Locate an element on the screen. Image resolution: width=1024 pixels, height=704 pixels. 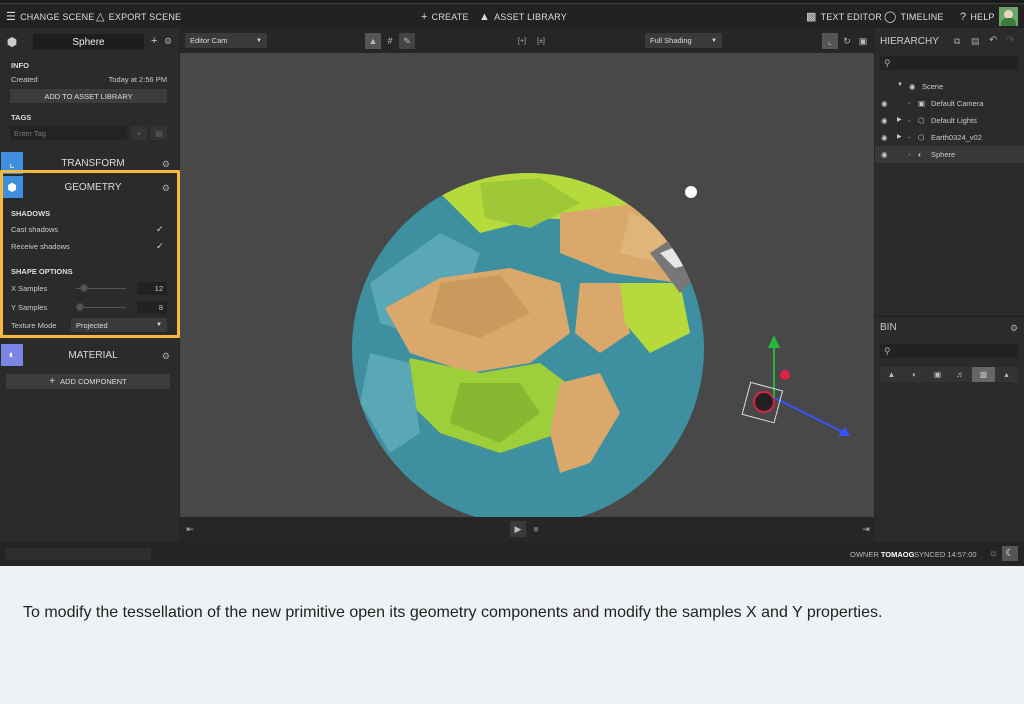
bin-filter-bar: ▲ ◐ ▣ ♬ ▩ ▴ is located at coordinates (949, 374).